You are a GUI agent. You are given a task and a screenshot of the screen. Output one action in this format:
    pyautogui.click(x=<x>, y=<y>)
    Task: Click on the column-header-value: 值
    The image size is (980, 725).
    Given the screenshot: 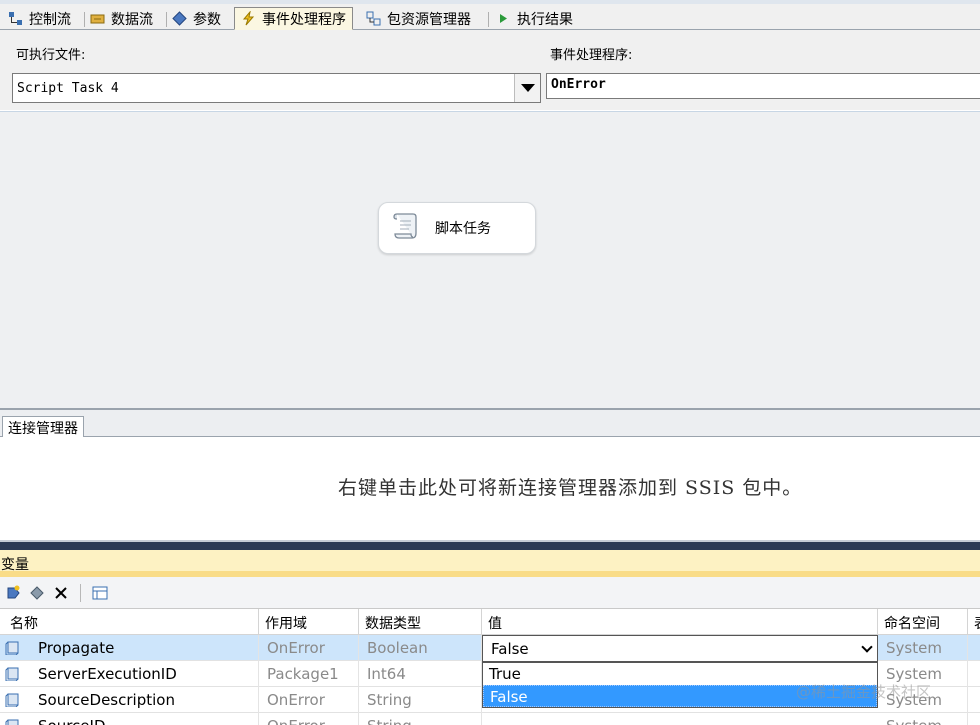 What is the action you would take?
    pyautogui.click(x=680, y=622)
    